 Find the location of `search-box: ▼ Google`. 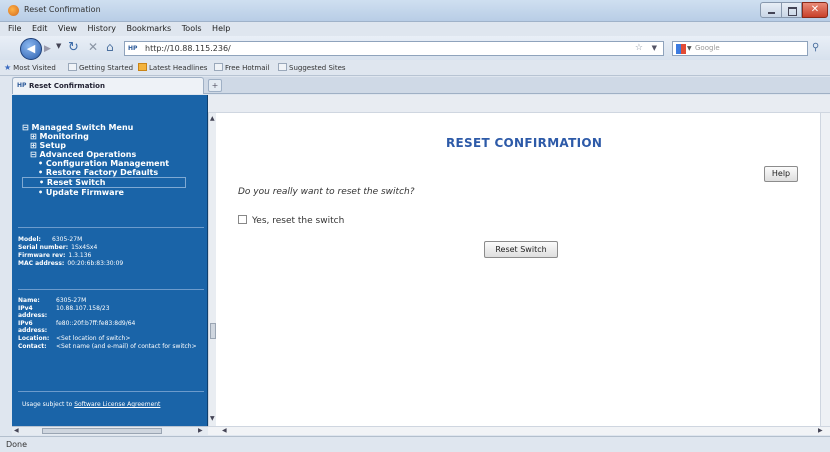

search-box: ▼ Google is located at coordinates (740, 48).